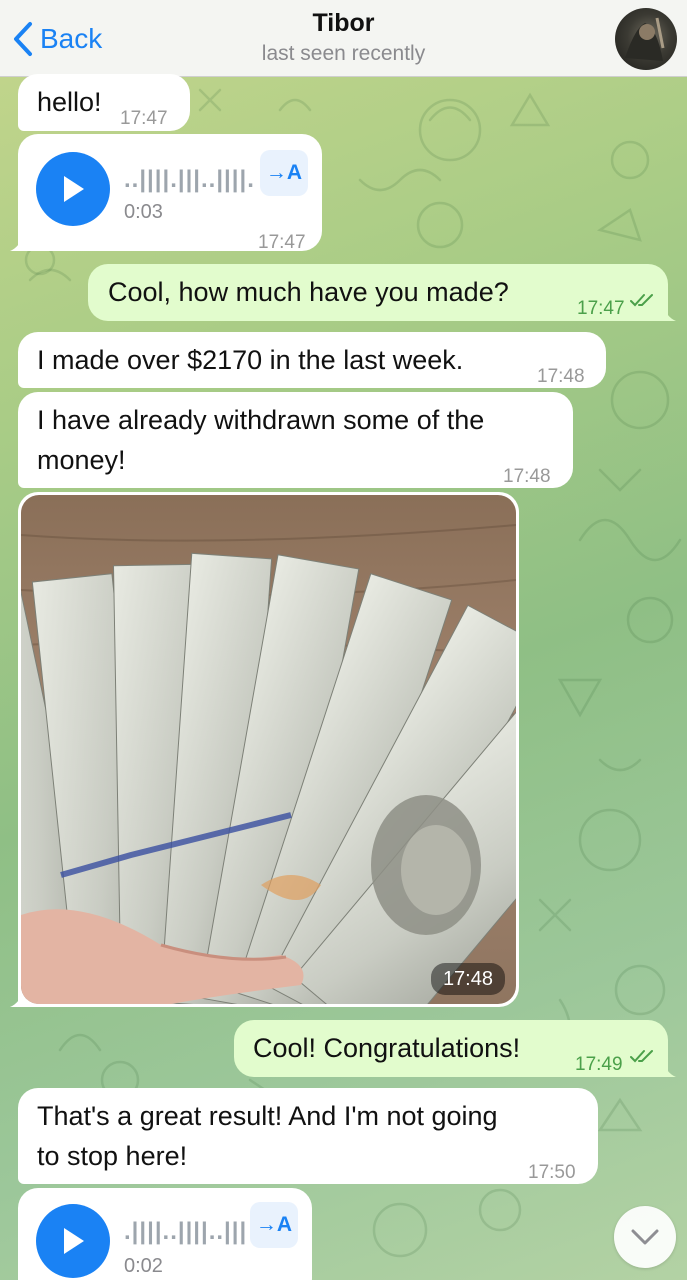 The image size is (687, 1280). I want to click on message-text-line-1: I have already withdrawn some of the, so click(261, 420).